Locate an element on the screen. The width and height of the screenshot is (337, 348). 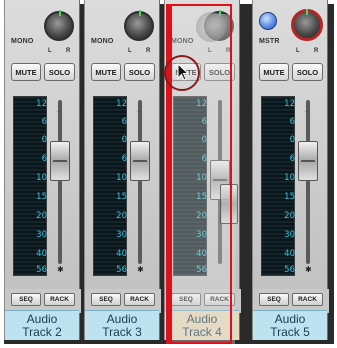
track-name-label: Audio Track 5 is located at coordinates (290, 325).